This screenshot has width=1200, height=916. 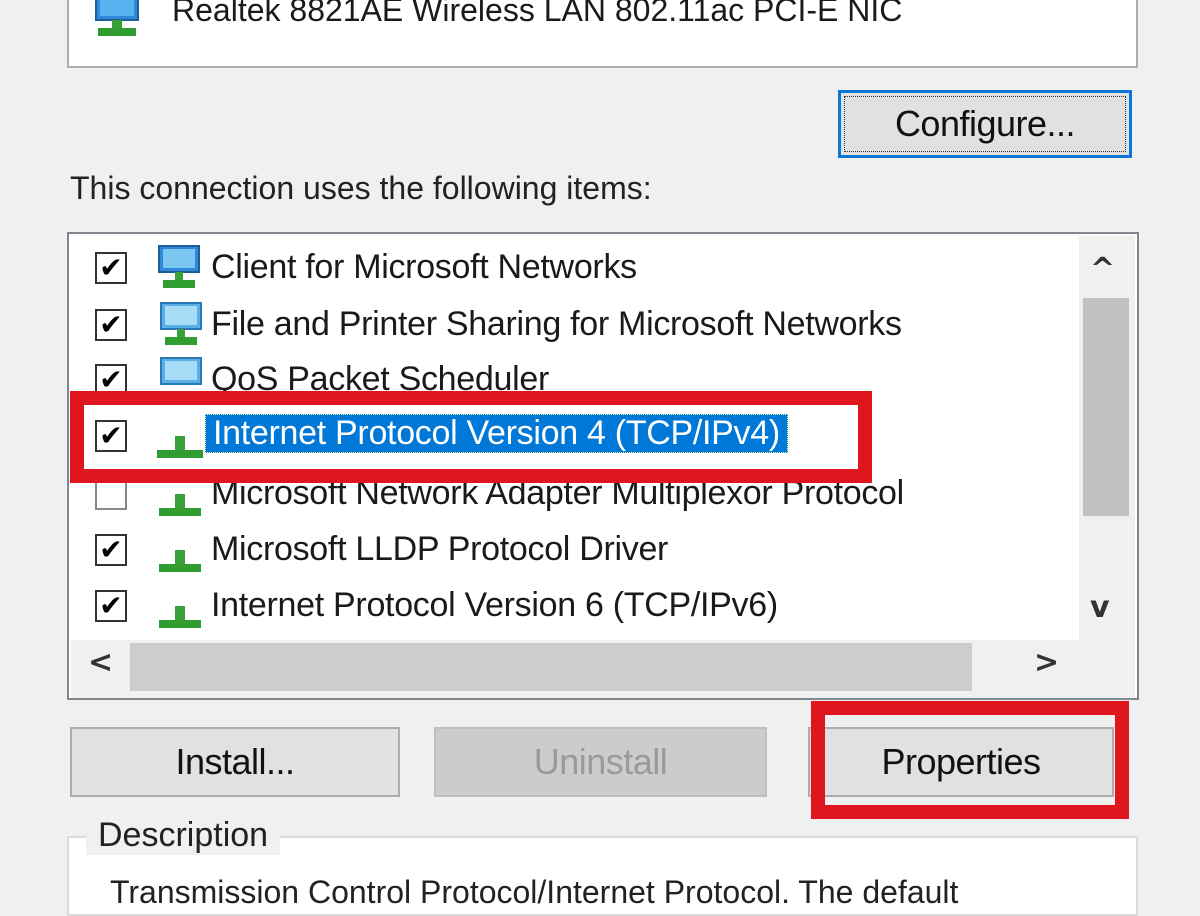 I want to click on list-item-label: Microsoft LLDP Protocol Driver, so click(x=440, y=549).